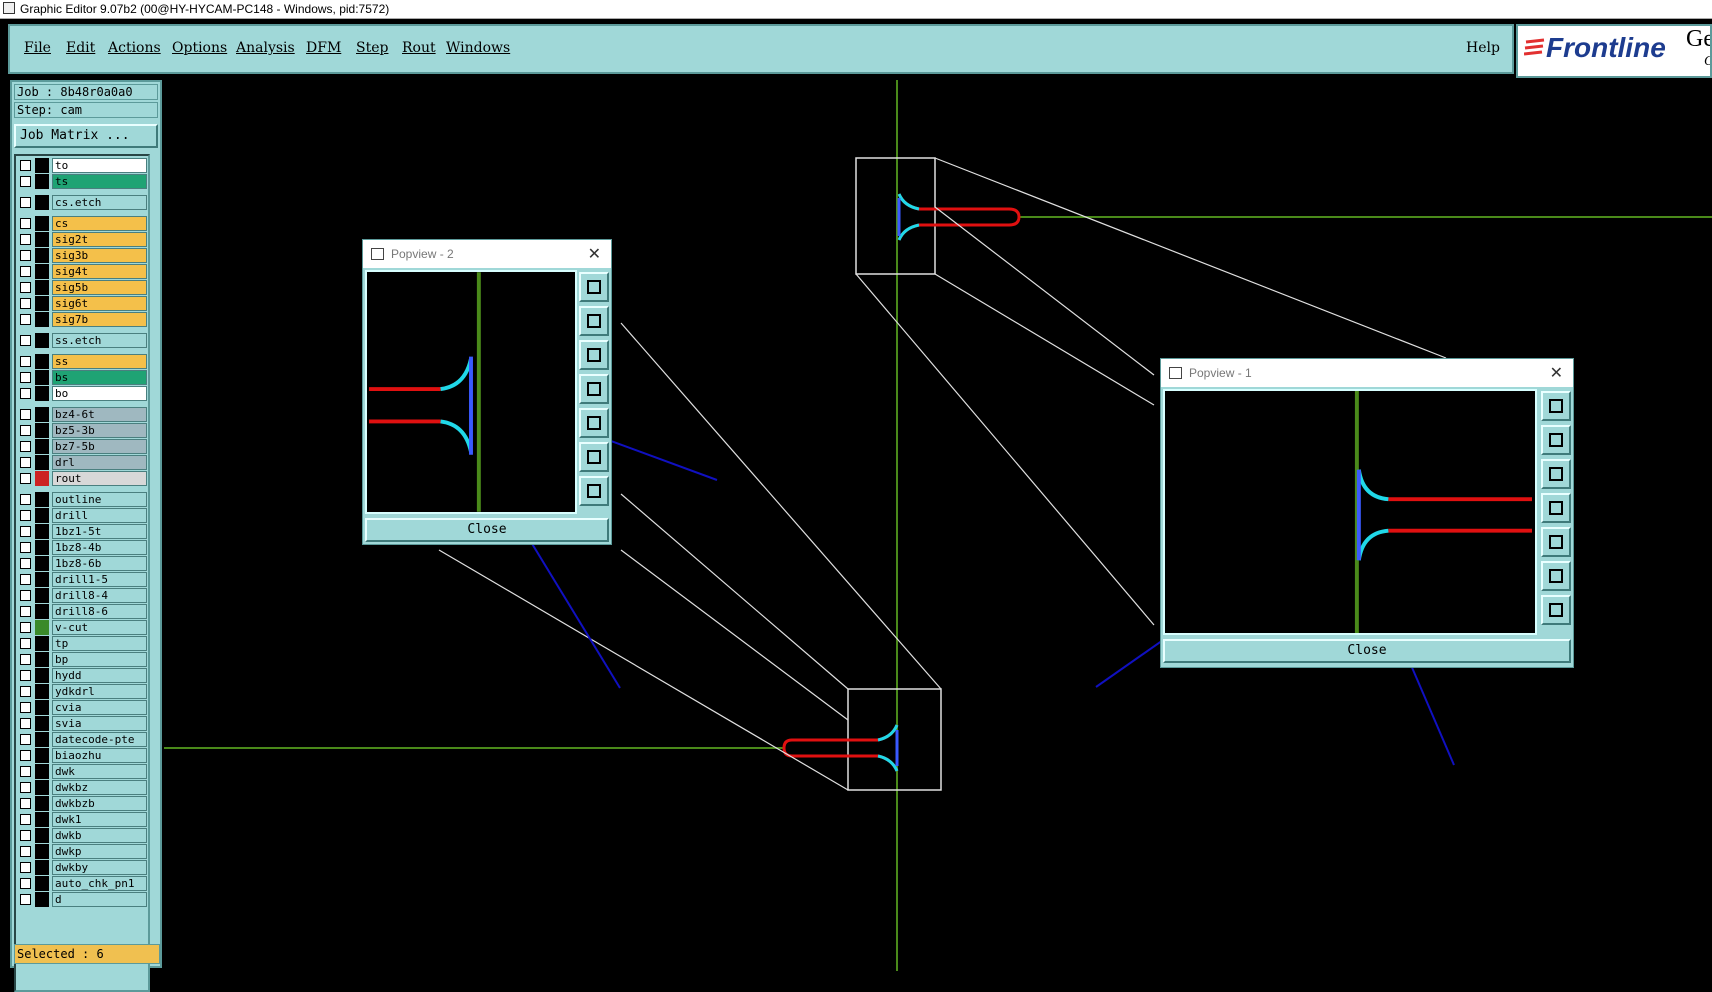 Image resolution: width=1712 pixels, height=992 pixels. Describe the element at coordinates (99, 691) in the screenshot. I see `layer-name: ydkdrl` at that location.